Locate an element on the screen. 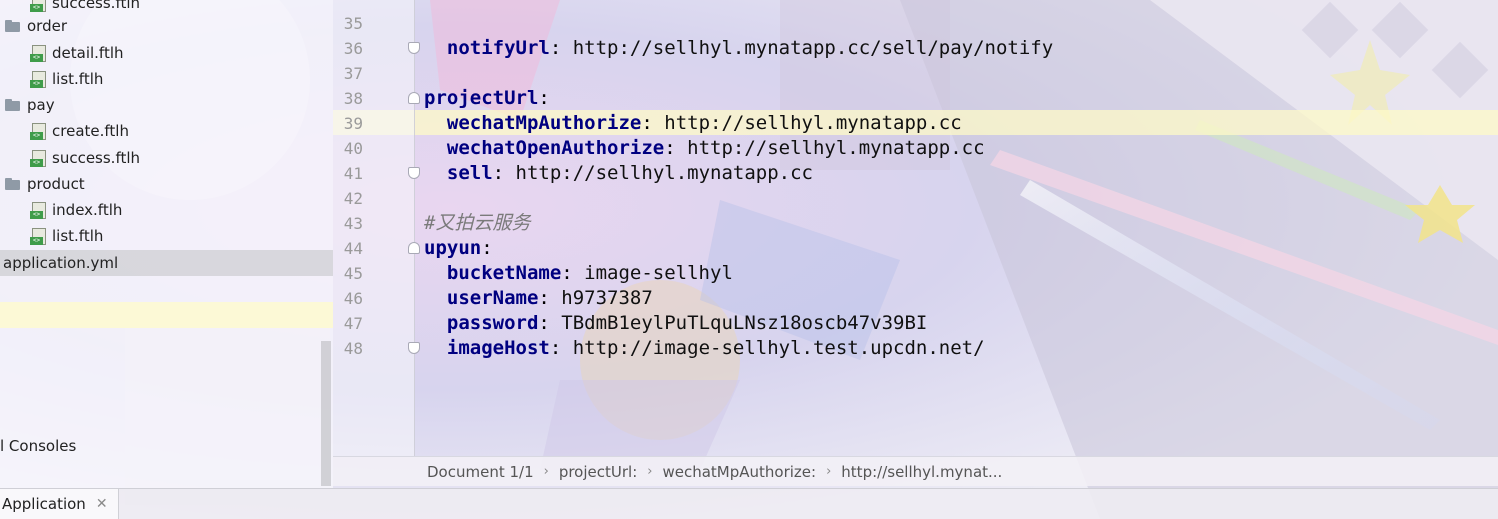  code-line-46: userName: h9737387 is located at coordinates (549, 298).